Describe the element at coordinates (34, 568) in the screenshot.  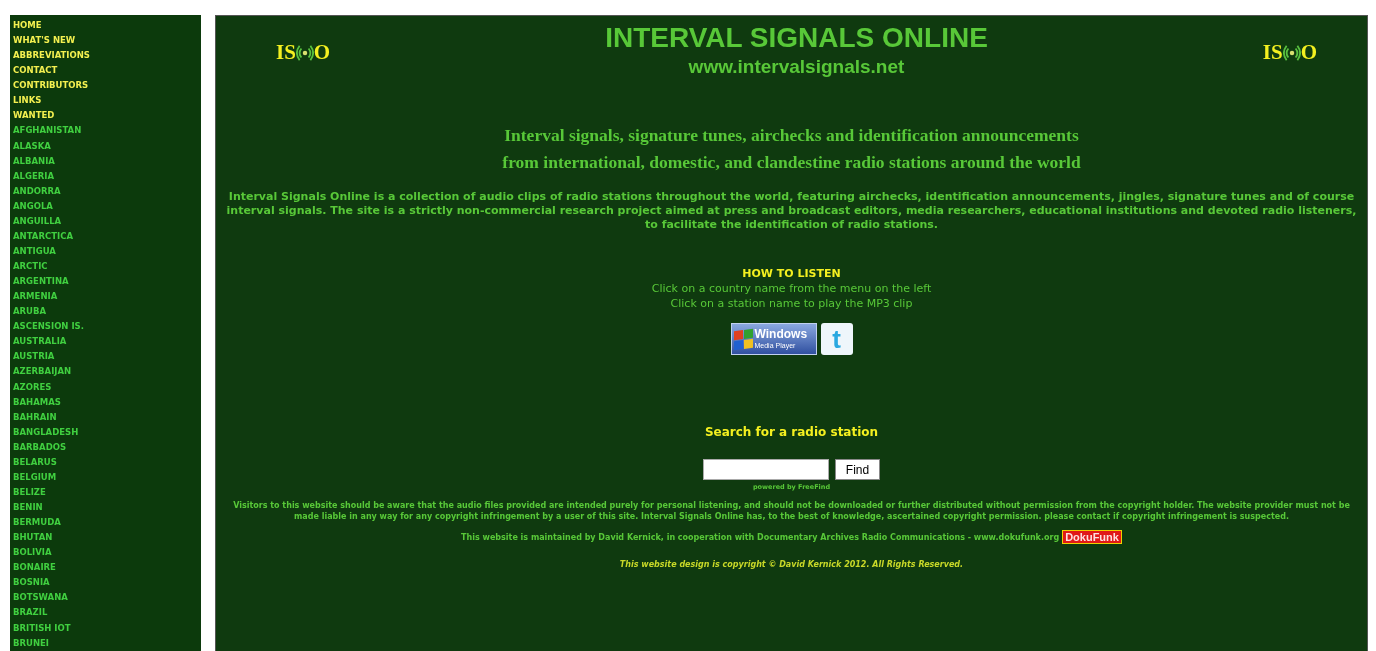
I see `country-link: BONAIRE` at that location.